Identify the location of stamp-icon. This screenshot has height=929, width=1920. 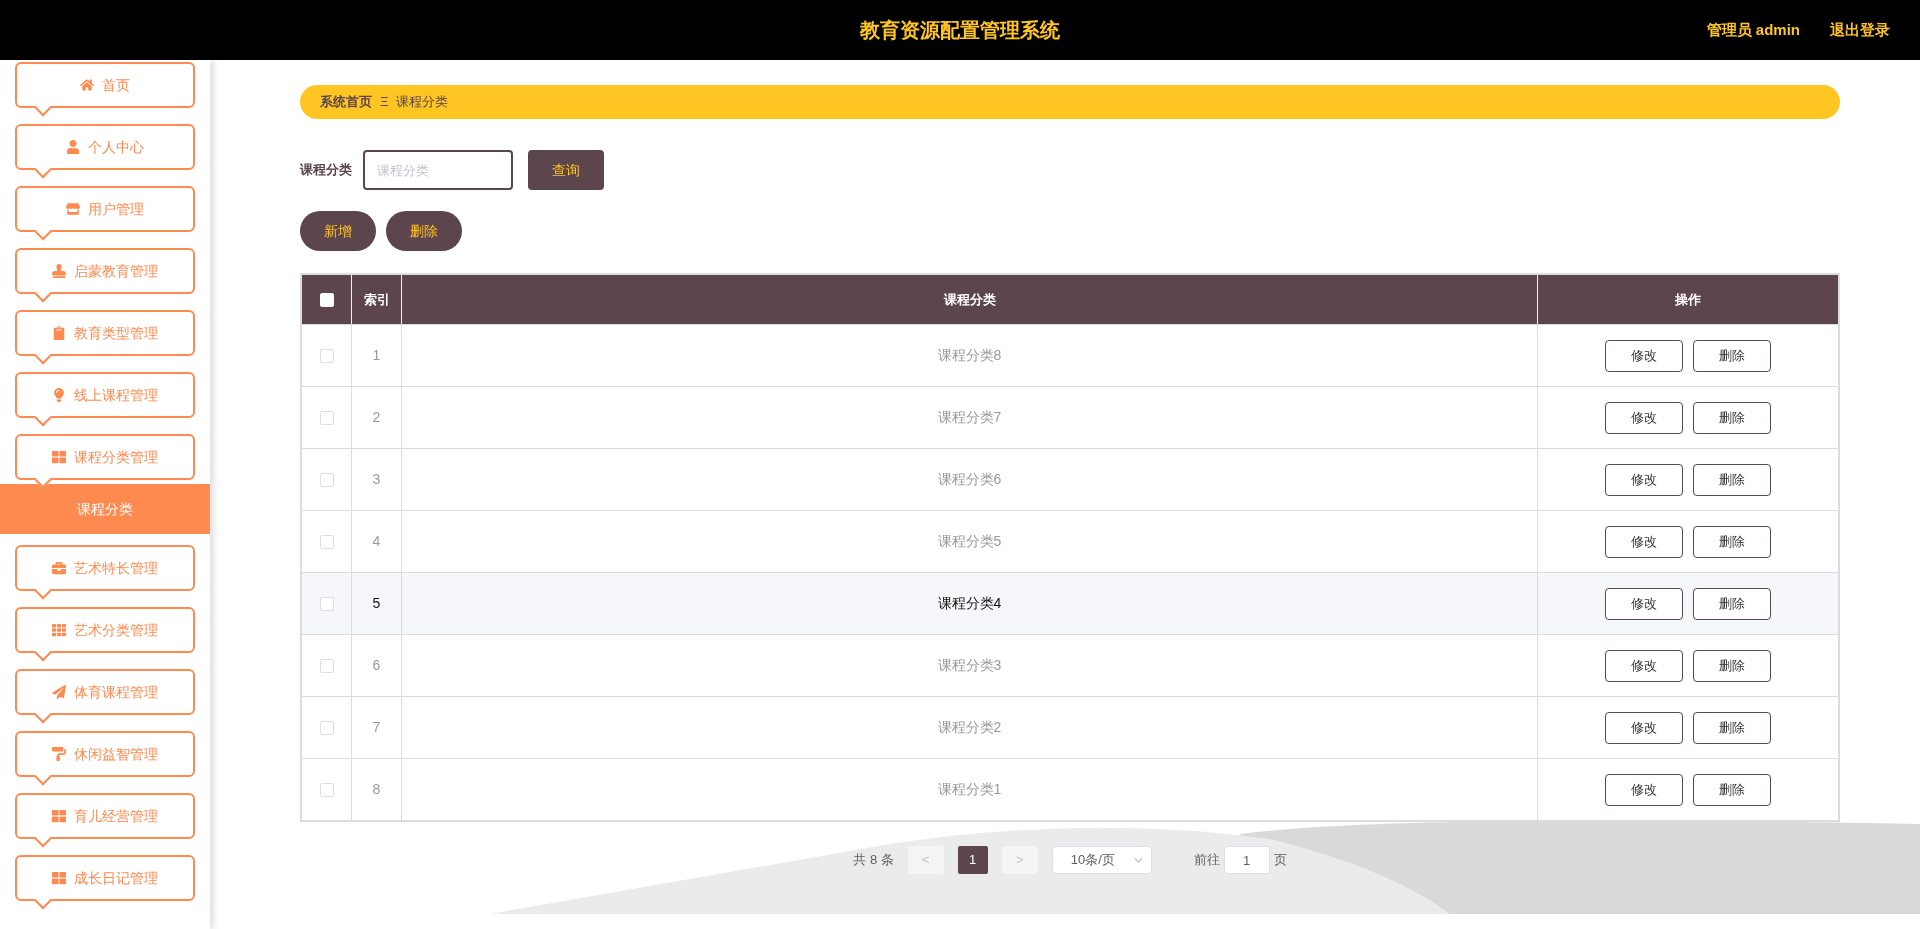
(59, 271).